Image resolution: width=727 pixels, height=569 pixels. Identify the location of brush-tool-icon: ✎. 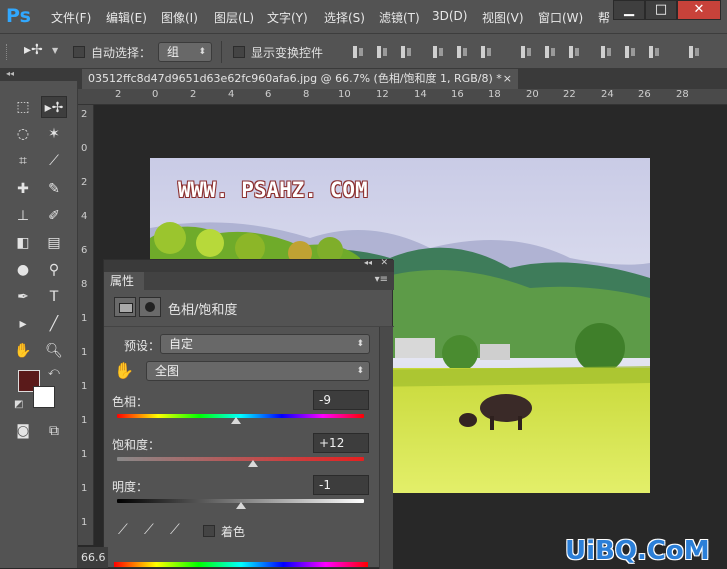
(54, 189).